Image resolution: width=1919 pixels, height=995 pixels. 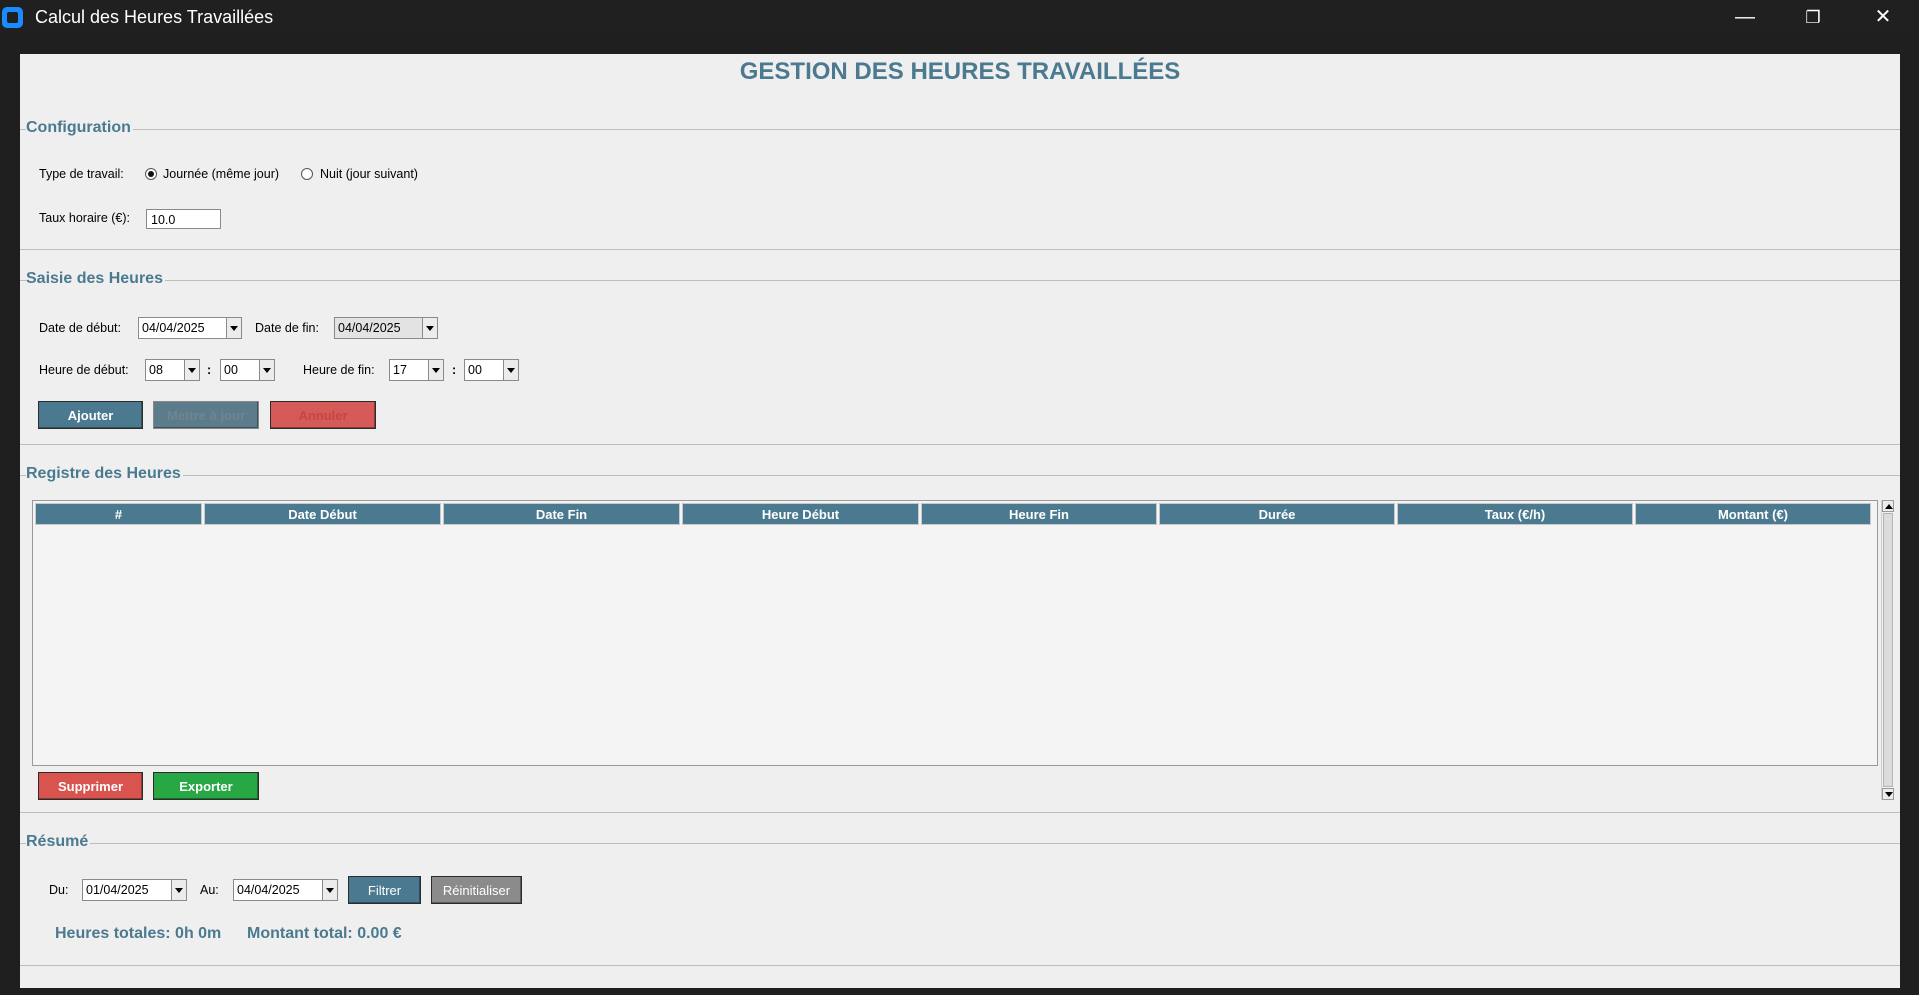 What do you see at coordinates (104, 474) in the screenshot?
I see `register-title: Registre des Heures` at bounding box center [104, 474].